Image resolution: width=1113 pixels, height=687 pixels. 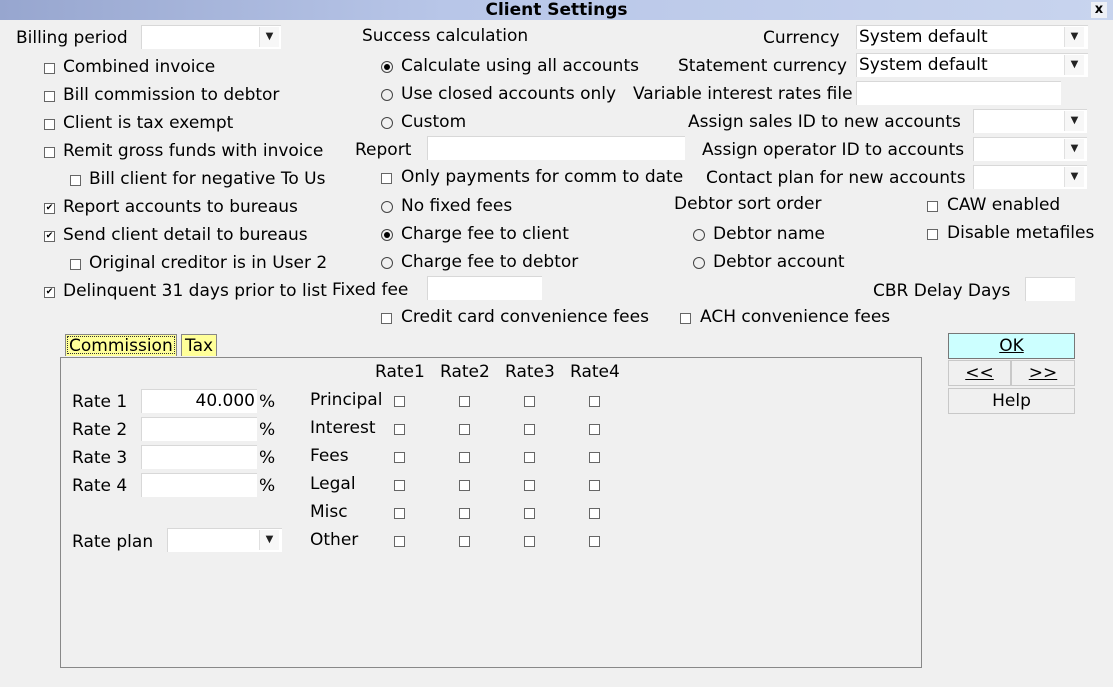 What do you see at coordinates (208, 263) in the screenshot?
I see `original-creditor-is-in-user-2-label: Original creditor is in User 2` at bounding box center [208, 263].